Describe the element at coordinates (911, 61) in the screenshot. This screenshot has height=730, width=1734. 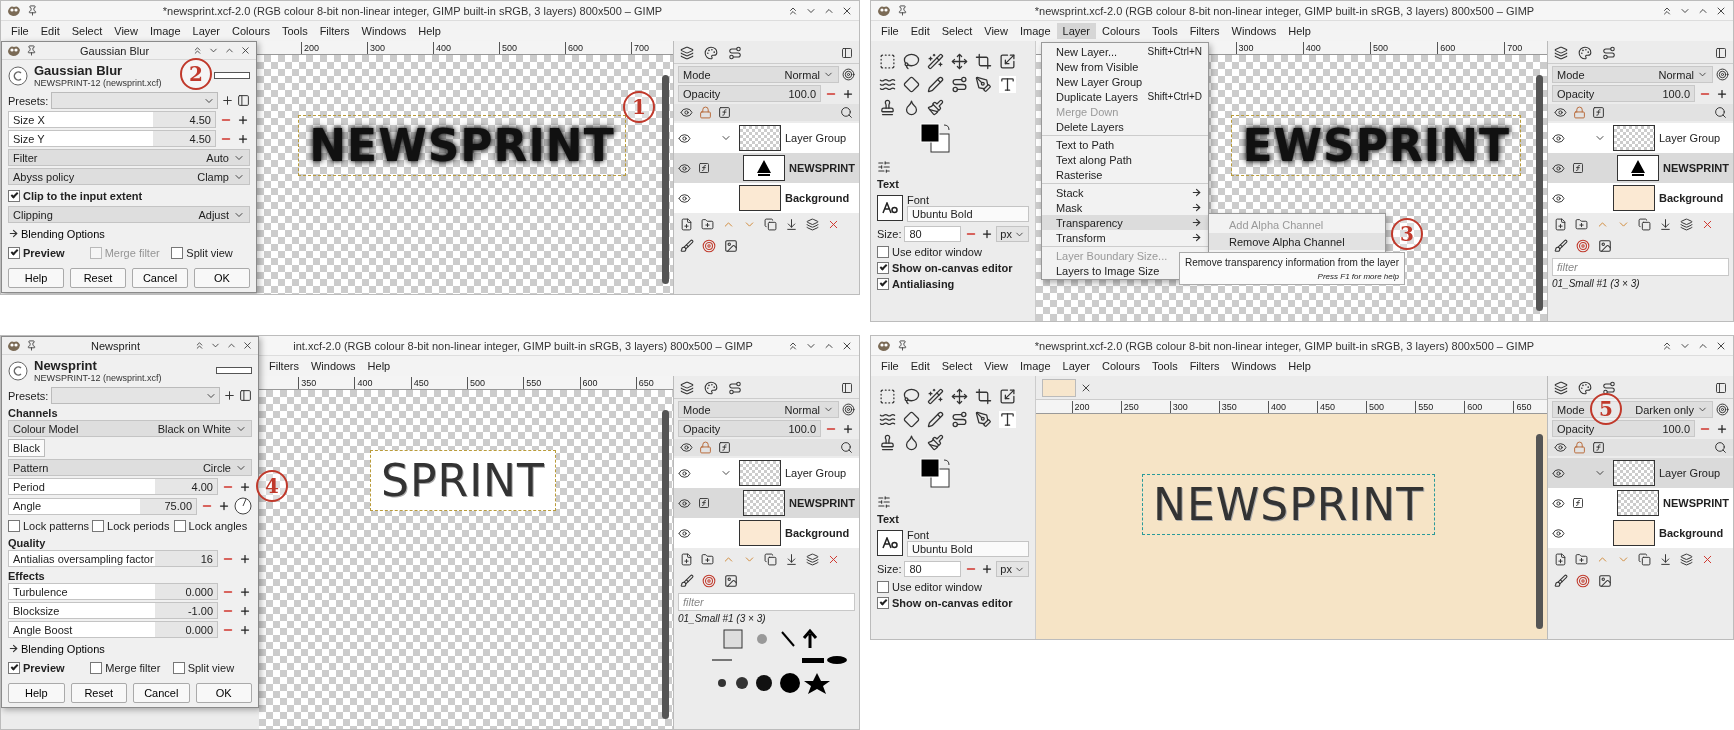
I see `lasso-icon` at that location.